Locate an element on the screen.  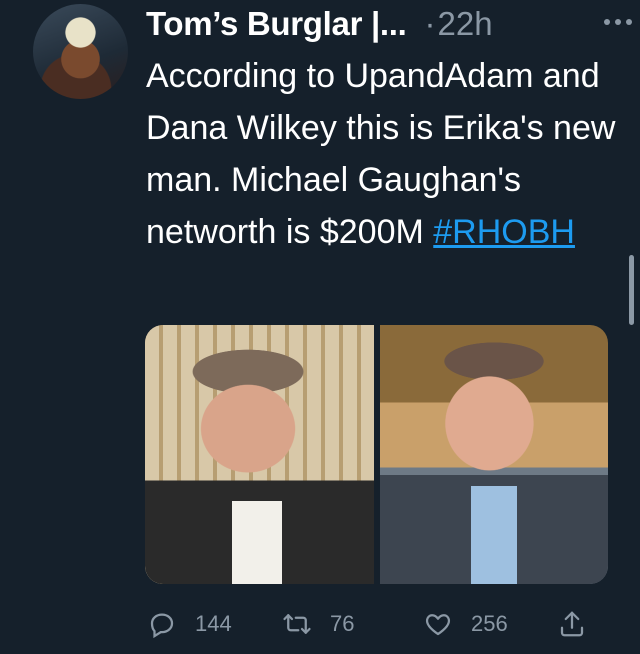
like-button: 256 is located at coordinates (465, 624).